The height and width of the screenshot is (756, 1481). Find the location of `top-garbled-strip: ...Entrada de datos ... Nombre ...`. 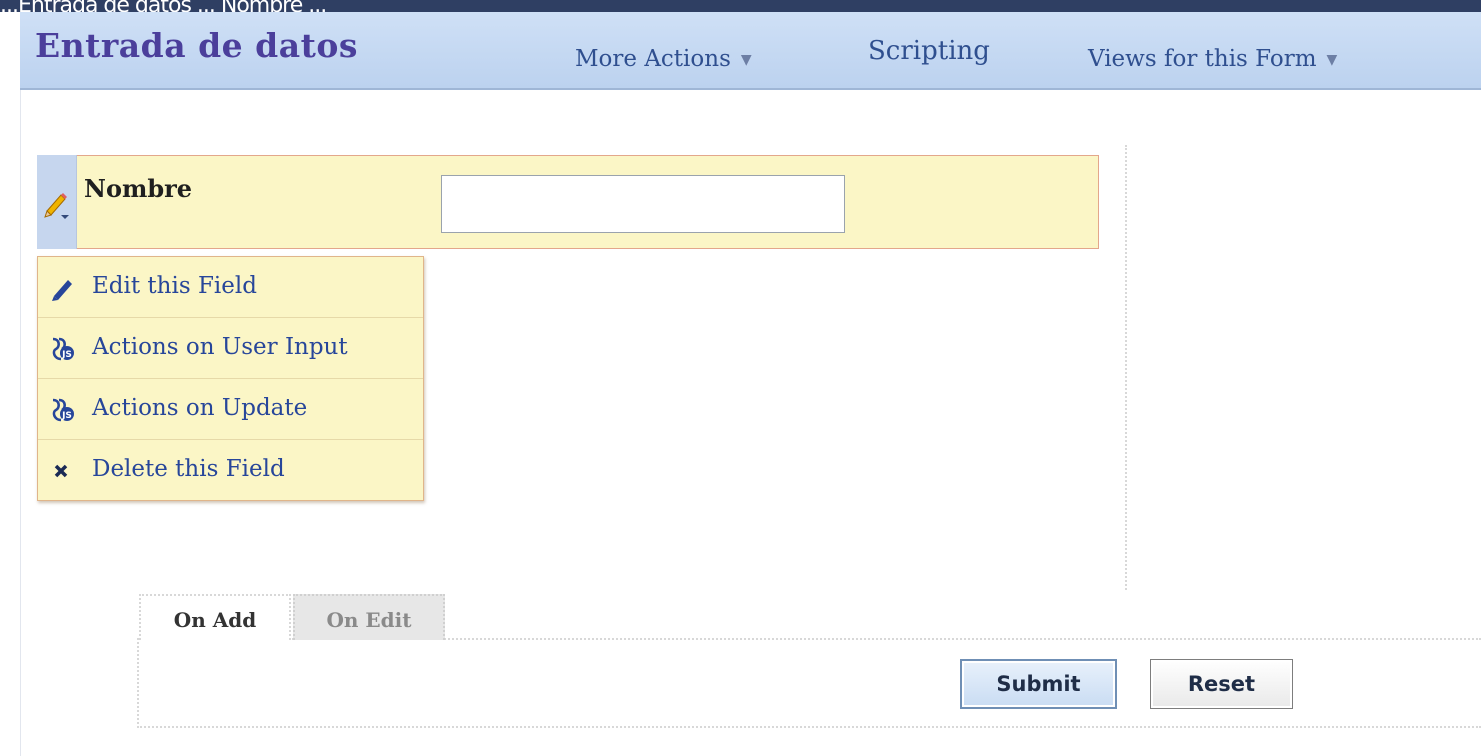

top-garbled-strip: ...Entrada de datos ... Nombre ... is located at coordinates (740, 6).